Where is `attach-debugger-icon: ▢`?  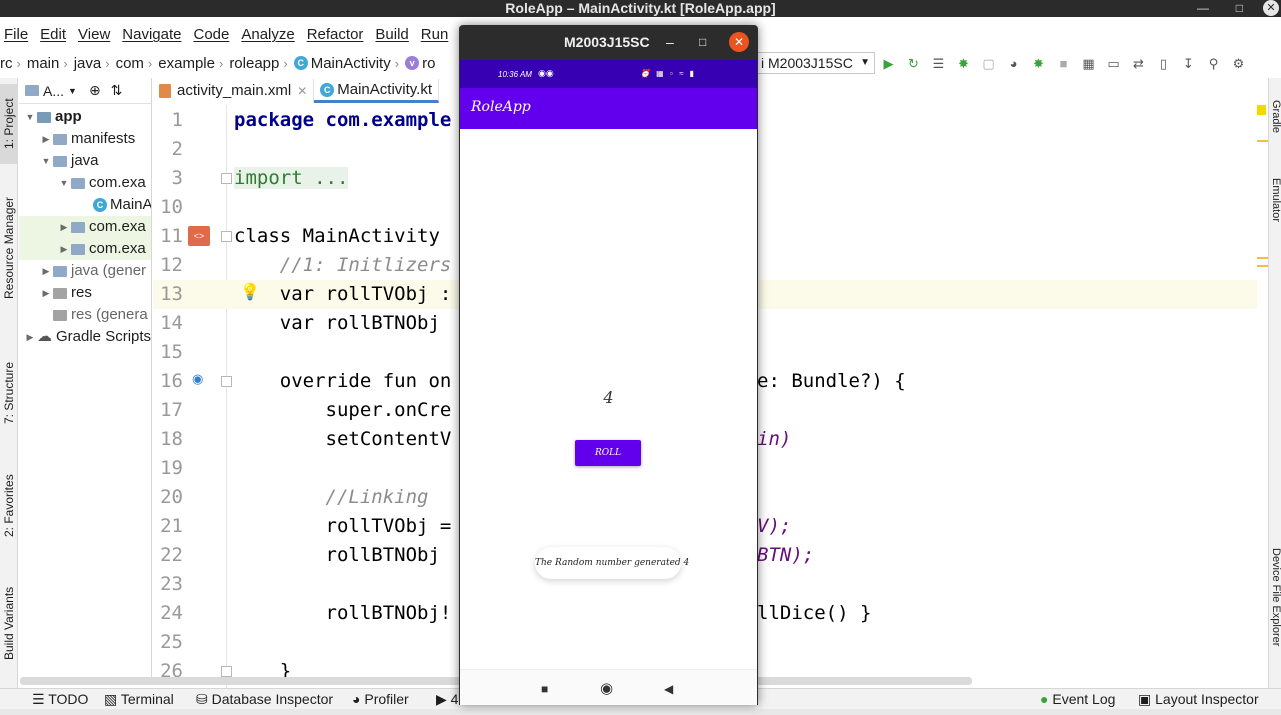
attach-debugger-icon: ▢ is located at coordinates (988, 63).